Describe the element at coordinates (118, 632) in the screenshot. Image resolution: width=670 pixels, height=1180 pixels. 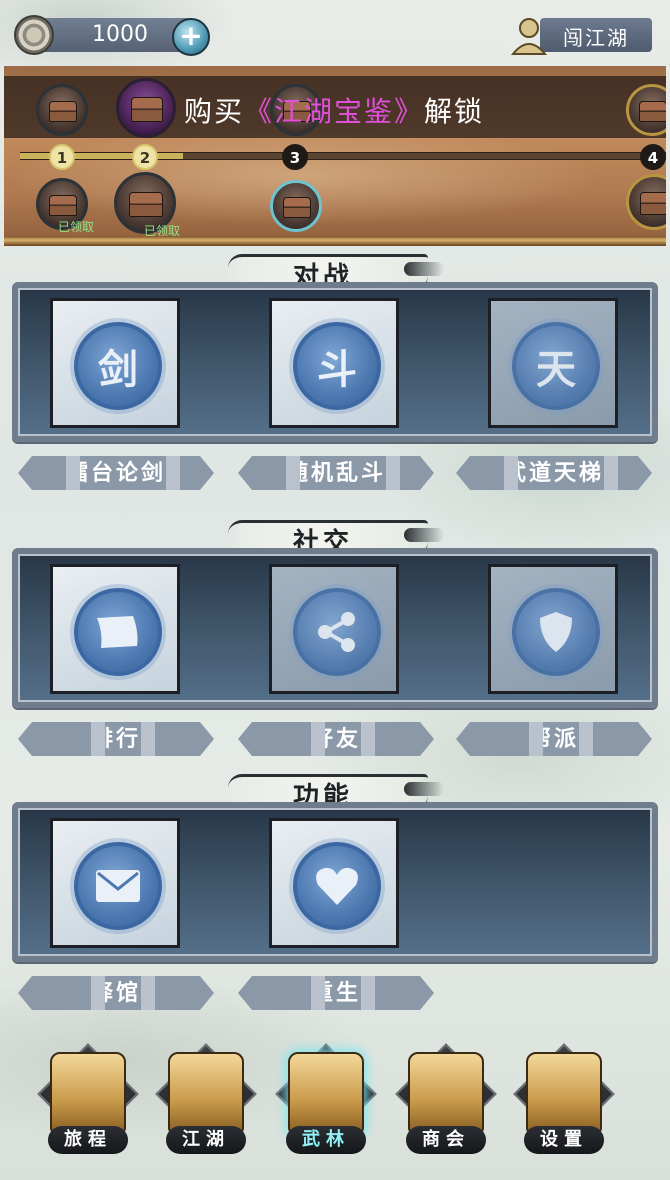
I see `scroll-icon` at that location.